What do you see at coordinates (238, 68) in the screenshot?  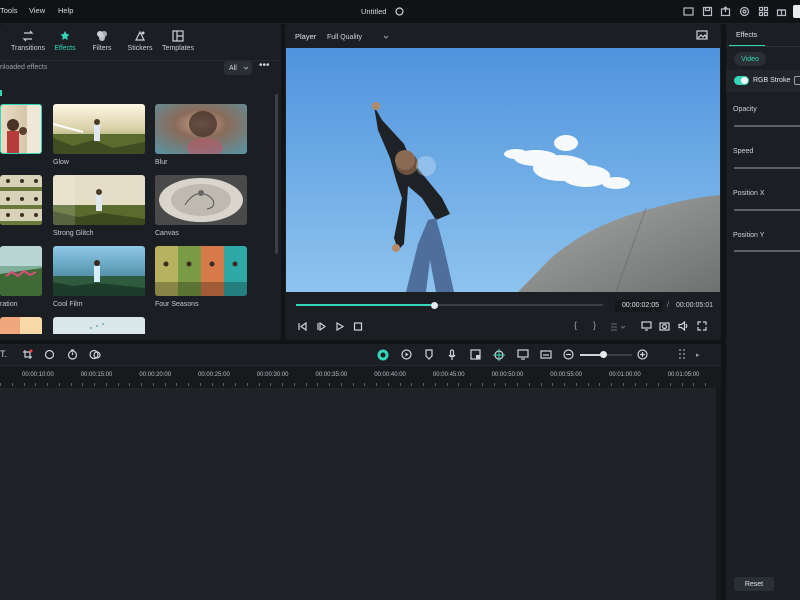 I see `effects-filter-select: All` at bounding box center [238, 68].